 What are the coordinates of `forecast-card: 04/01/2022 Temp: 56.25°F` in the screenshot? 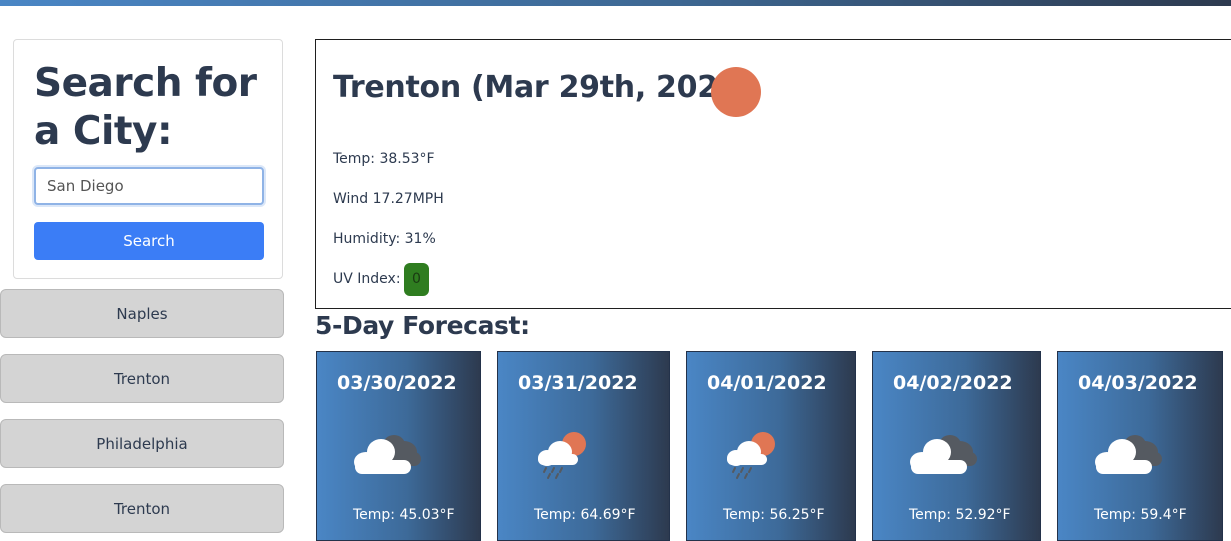 It's located at (771, 446).